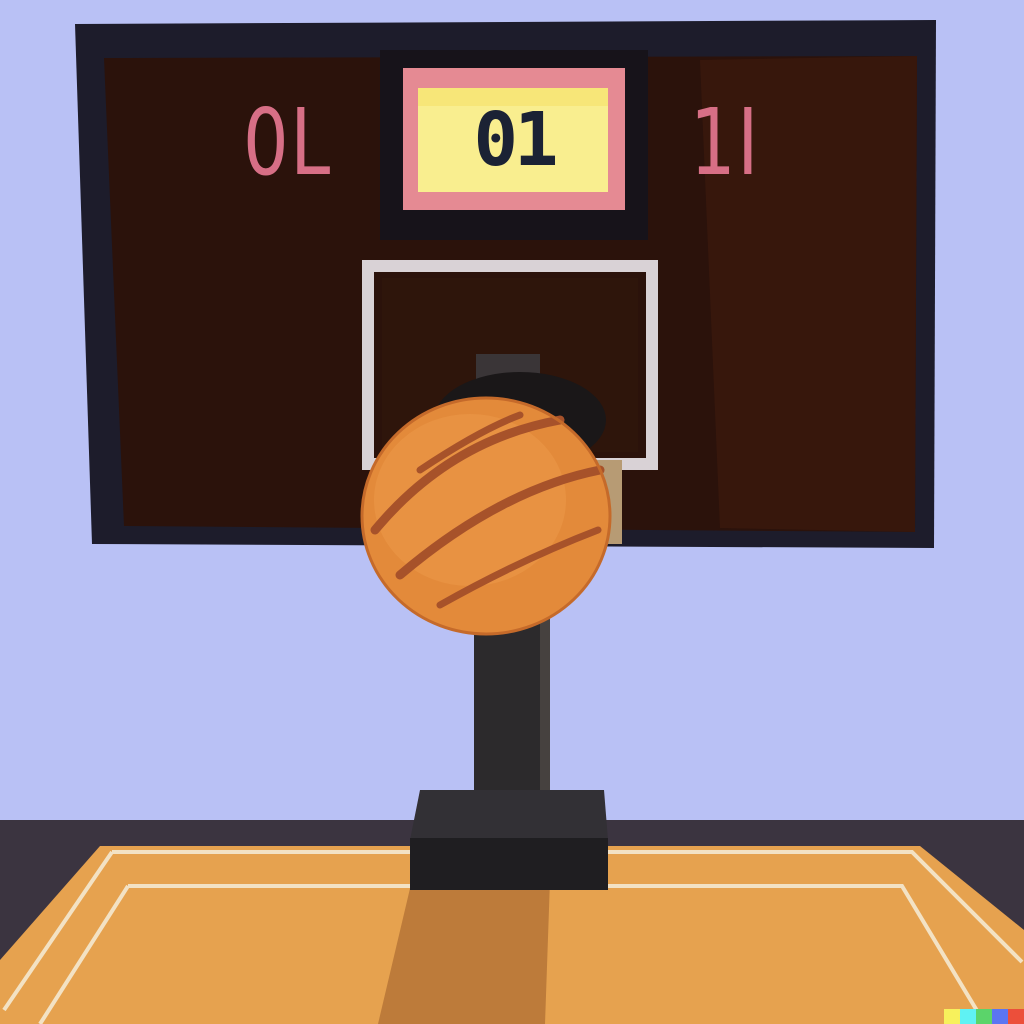 Image resolution: width=1024 pixels, height=1024 pixels. Describe the element at coordinates (287, 142) in the screenshot. I see `home-score: 0L` at that location.